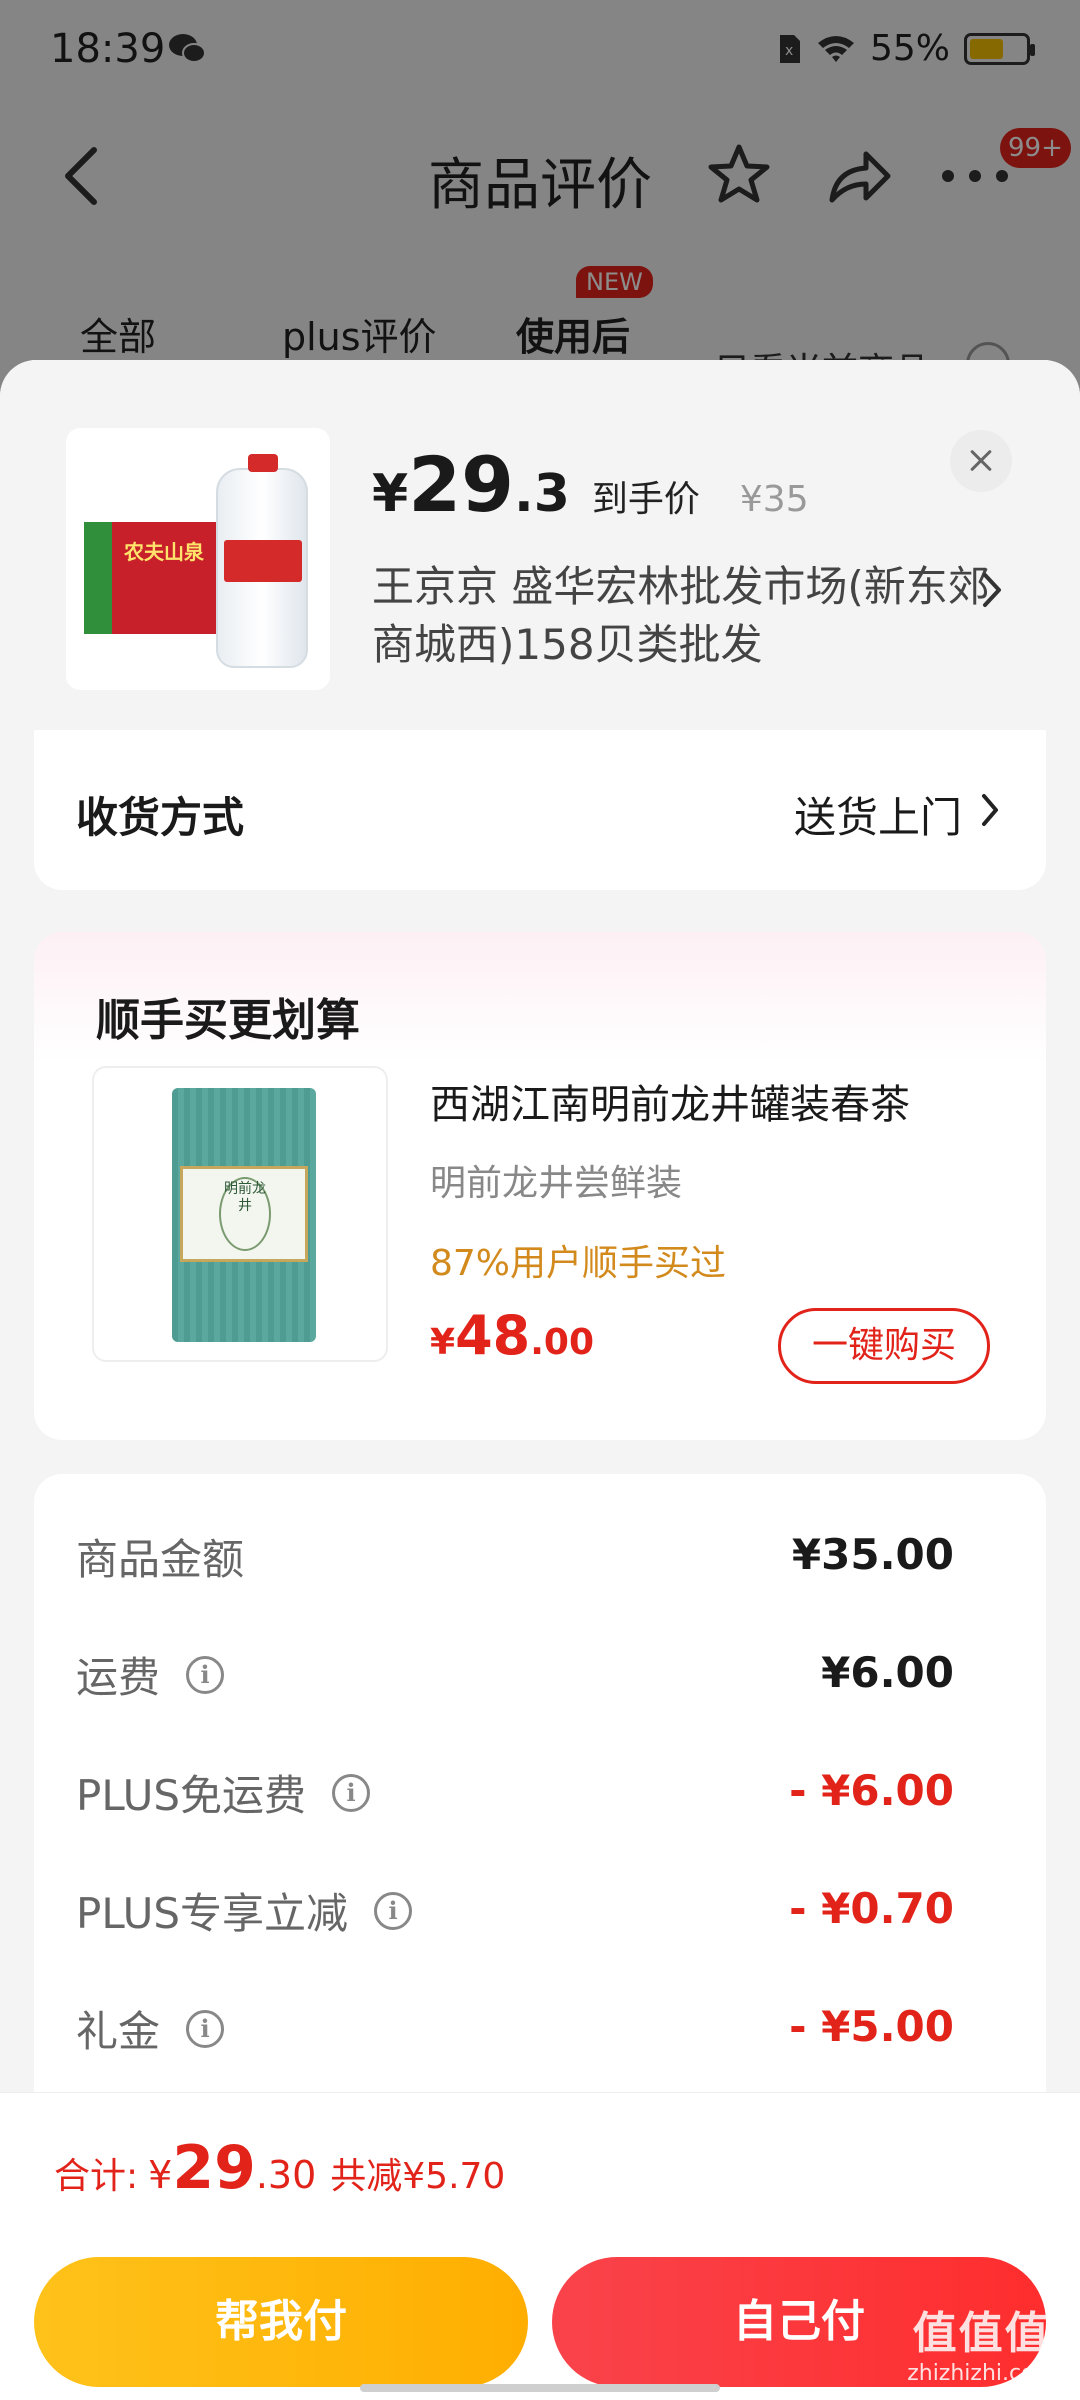  What do you see at coordinates (887, 1672) in the screenshot?
I see `summary-value: ¥6.00` at bounding box center [887, 1672].